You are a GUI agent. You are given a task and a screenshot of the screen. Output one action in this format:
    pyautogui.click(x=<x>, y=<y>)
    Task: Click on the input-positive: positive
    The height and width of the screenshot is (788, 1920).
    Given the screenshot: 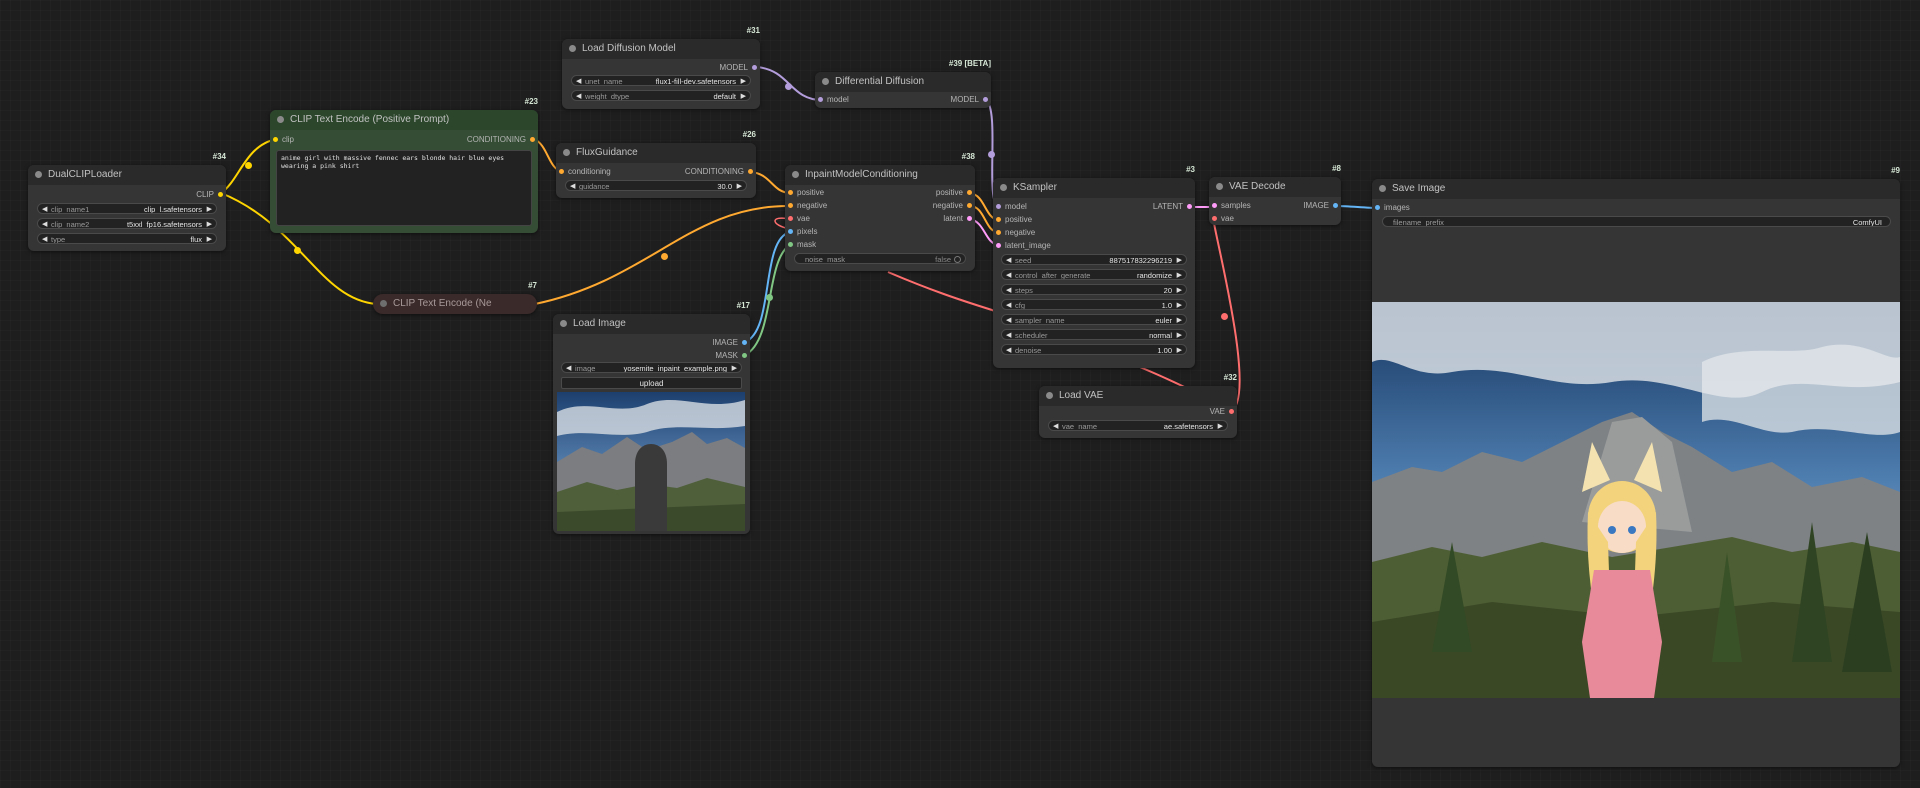 What is the action you would take?
    pyautogui.click(x=804, y=193)
    